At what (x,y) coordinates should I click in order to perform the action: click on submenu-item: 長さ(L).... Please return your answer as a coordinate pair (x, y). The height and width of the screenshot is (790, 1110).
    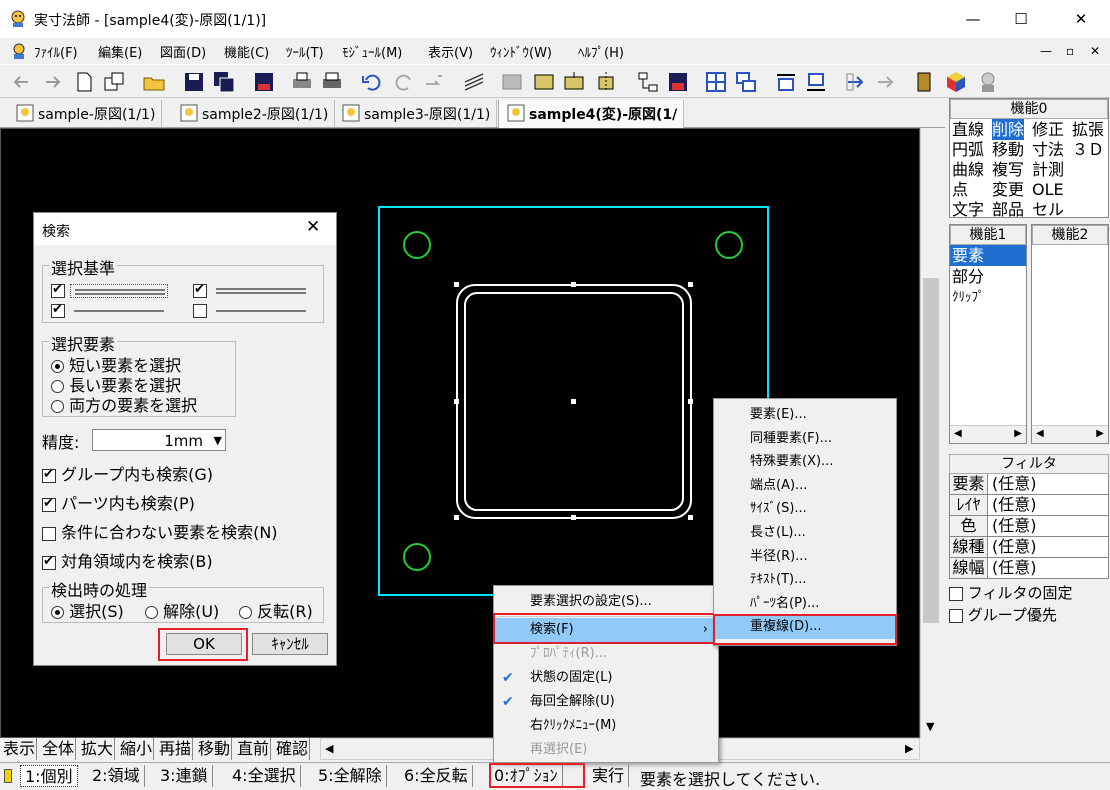
    Looking at the image, I should click on (805, 533).